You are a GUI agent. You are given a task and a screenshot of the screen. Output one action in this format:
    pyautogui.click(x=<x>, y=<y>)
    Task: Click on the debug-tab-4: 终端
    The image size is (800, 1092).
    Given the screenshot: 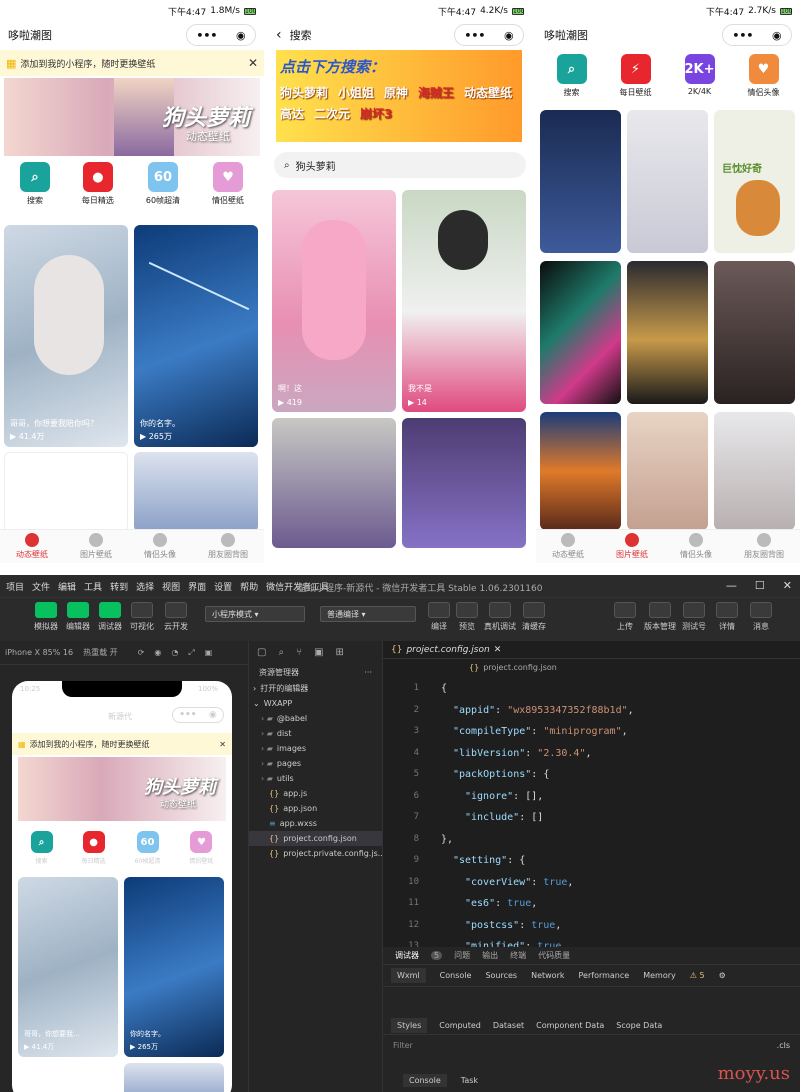 What is the action you would take?
    pyautogui.click(x=518, y=955)
    